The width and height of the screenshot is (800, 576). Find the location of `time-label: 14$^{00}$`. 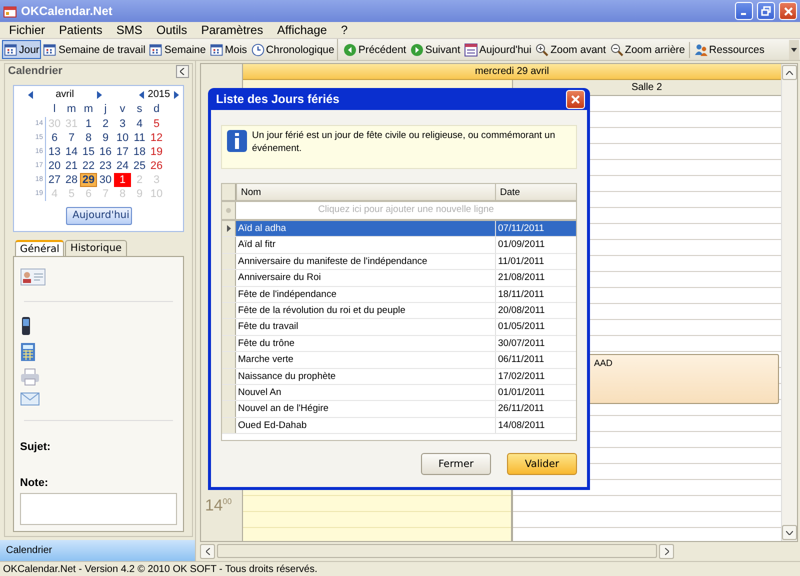

time-label: 14$^{00}$ is located at coordinates (218, 505).